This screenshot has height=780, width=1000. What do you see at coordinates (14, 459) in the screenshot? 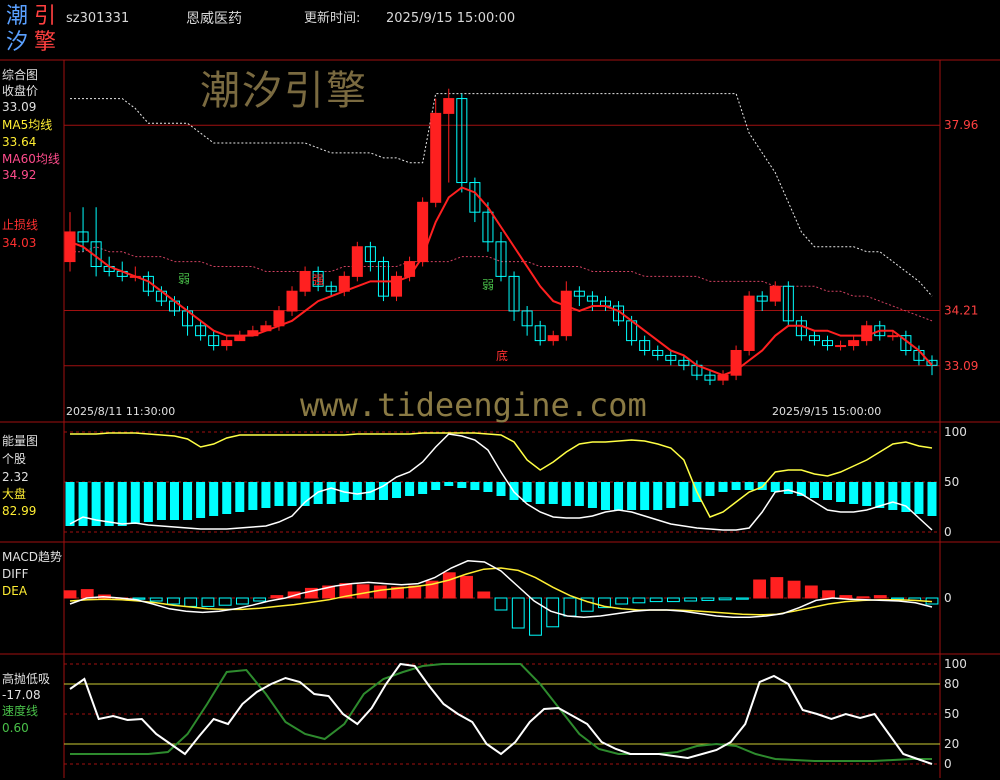
I see `stock-energy-label: 个股` at bounding box center [14, 459].